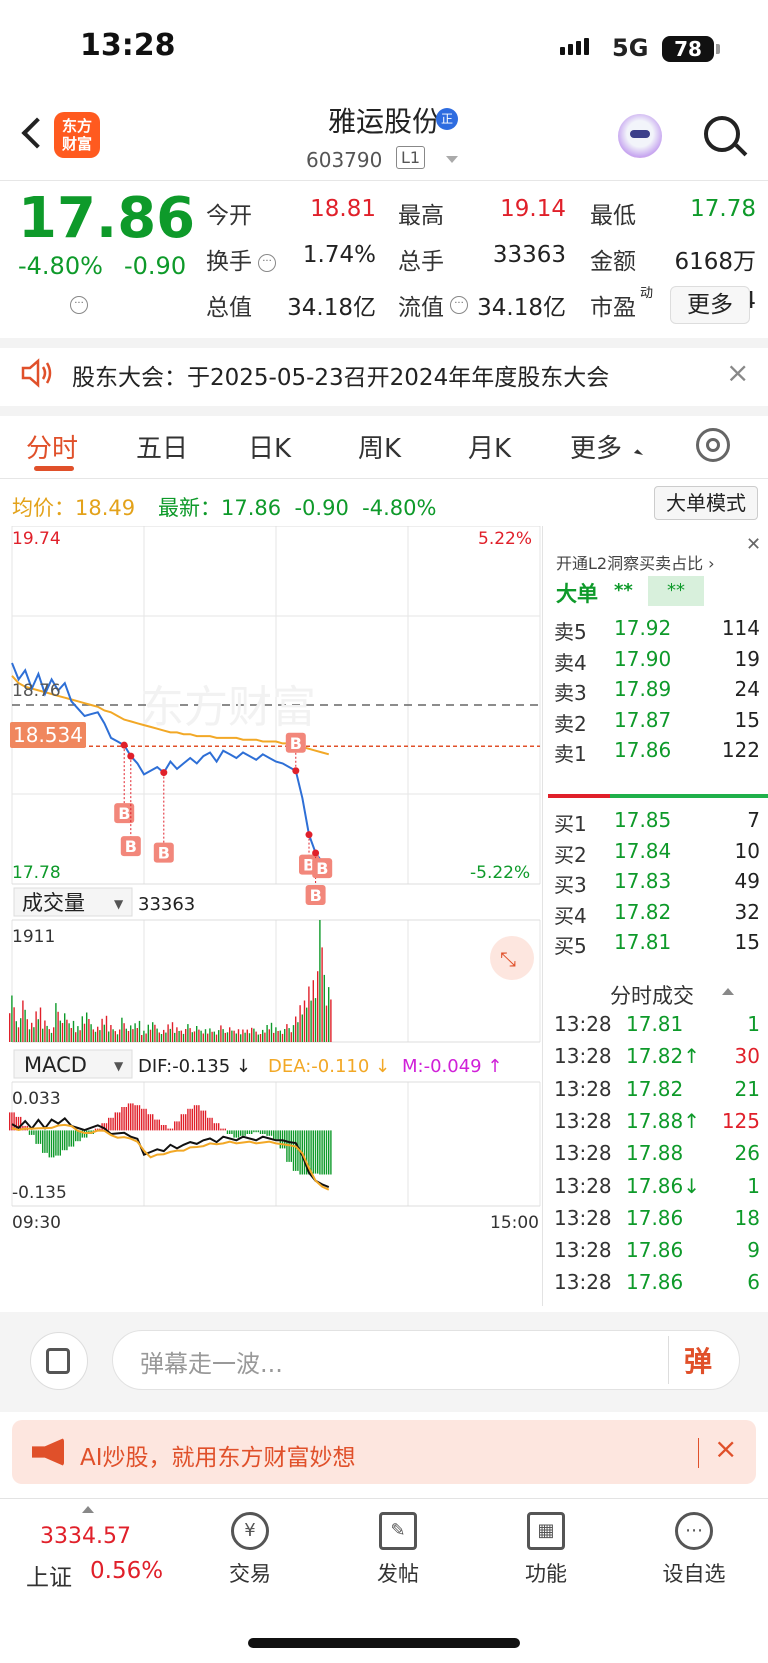  I want to click on tab-weekly-k: 周K, so click(379, 446).